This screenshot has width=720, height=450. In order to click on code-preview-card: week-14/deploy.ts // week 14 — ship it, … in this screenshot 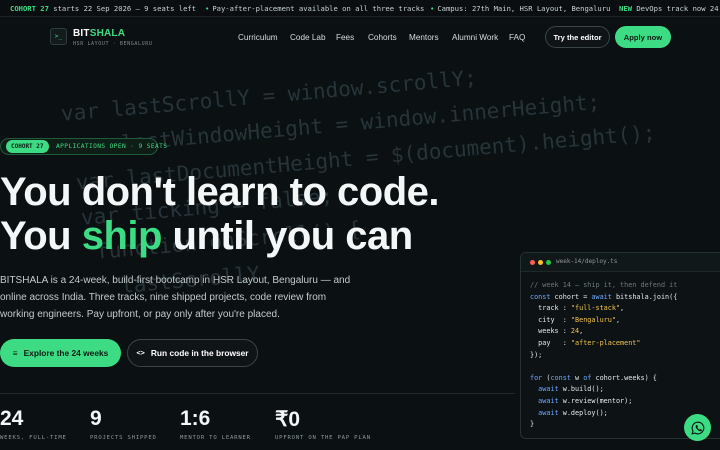, I will do `click(620, 345)`.